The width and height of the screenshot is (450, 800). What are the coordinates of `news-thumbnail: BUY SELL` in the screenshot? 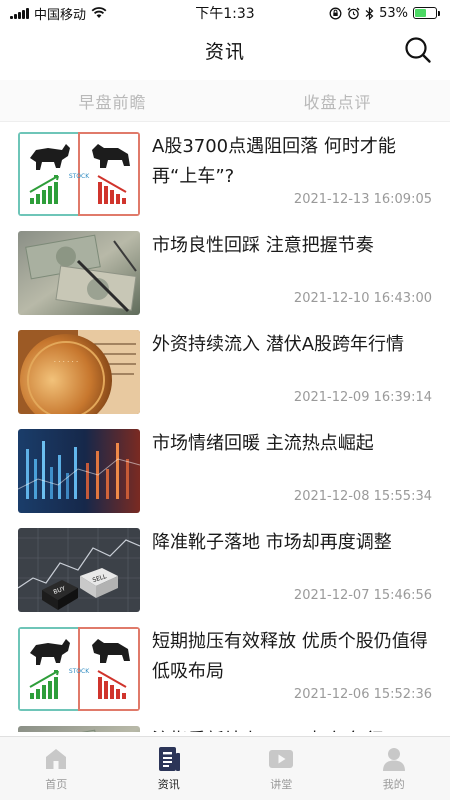 It's located at (79, 570).